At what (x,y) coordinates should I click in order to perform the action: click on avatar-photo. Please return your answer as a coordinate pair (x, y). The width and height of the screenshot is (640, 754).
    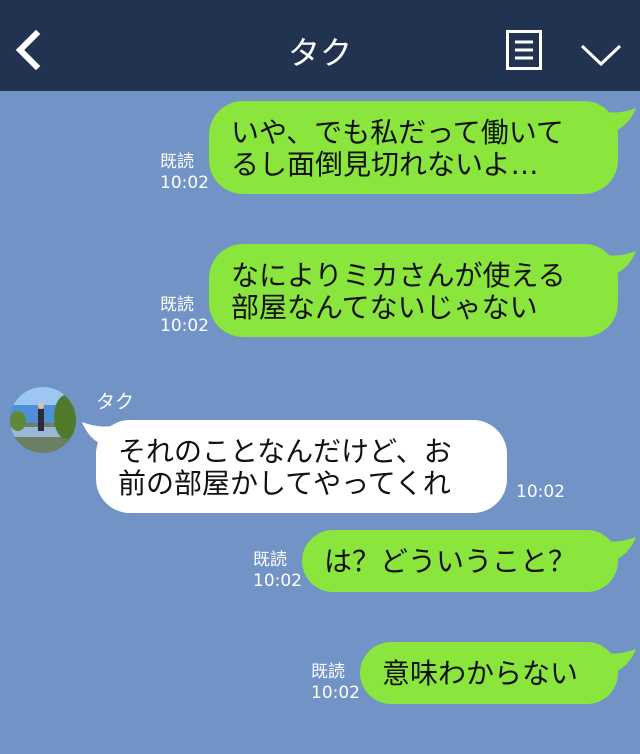
    Looking at the image, I should click on (43, 420).